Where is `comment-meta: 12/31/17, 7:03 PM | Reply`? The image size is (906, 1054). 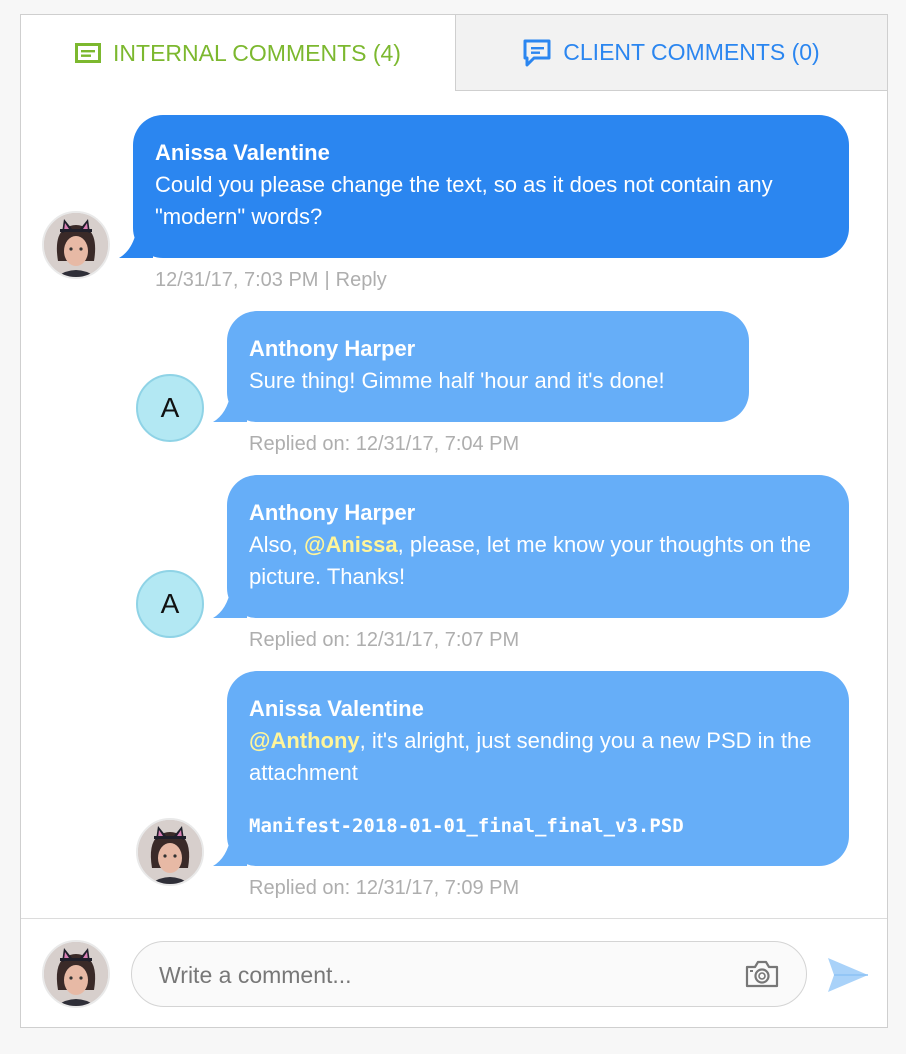 comment-meta: 12/31/17, 7:03 PM | Reply is located at coordinates (271, 280).